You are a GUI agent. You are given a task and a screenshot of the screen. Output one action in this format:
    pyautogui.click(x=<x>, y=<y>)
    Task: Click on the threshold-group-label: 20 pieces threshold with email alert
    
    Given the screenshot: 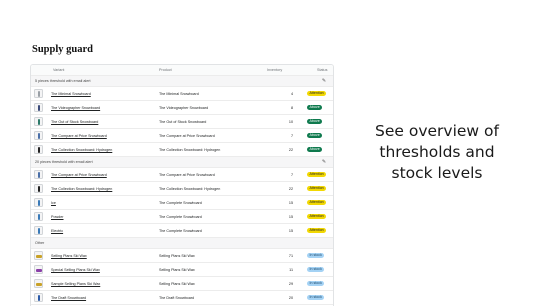 What is the action you would take?
    pyautogui.click(x=64, y=162)
    